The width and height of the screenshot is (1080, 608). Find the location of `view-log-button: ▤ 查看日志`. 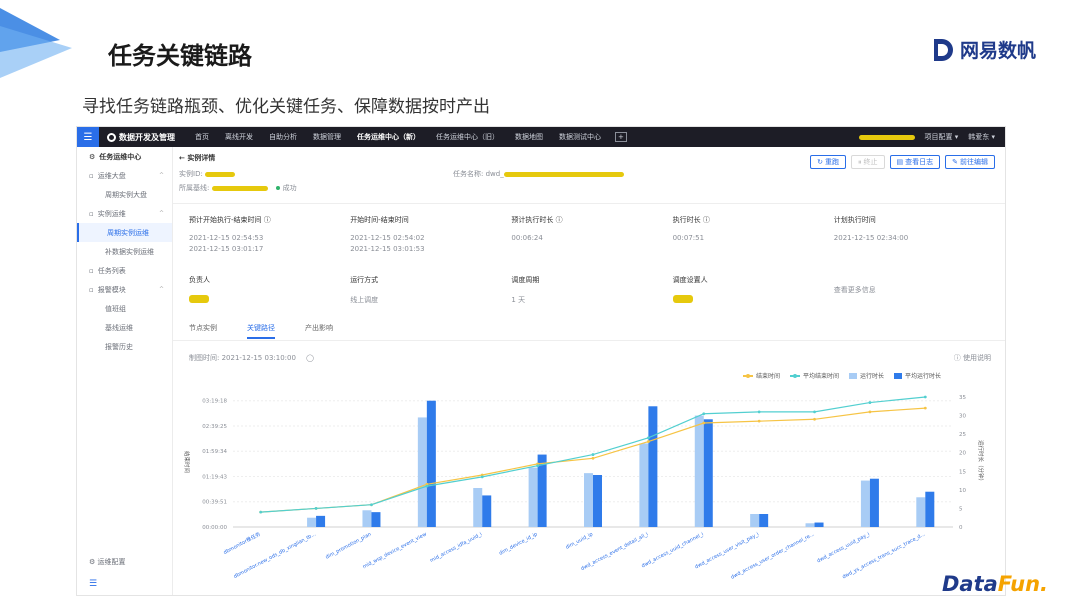

view-log-button: ▤ 查看日志 is located at coordinates (915, 162).